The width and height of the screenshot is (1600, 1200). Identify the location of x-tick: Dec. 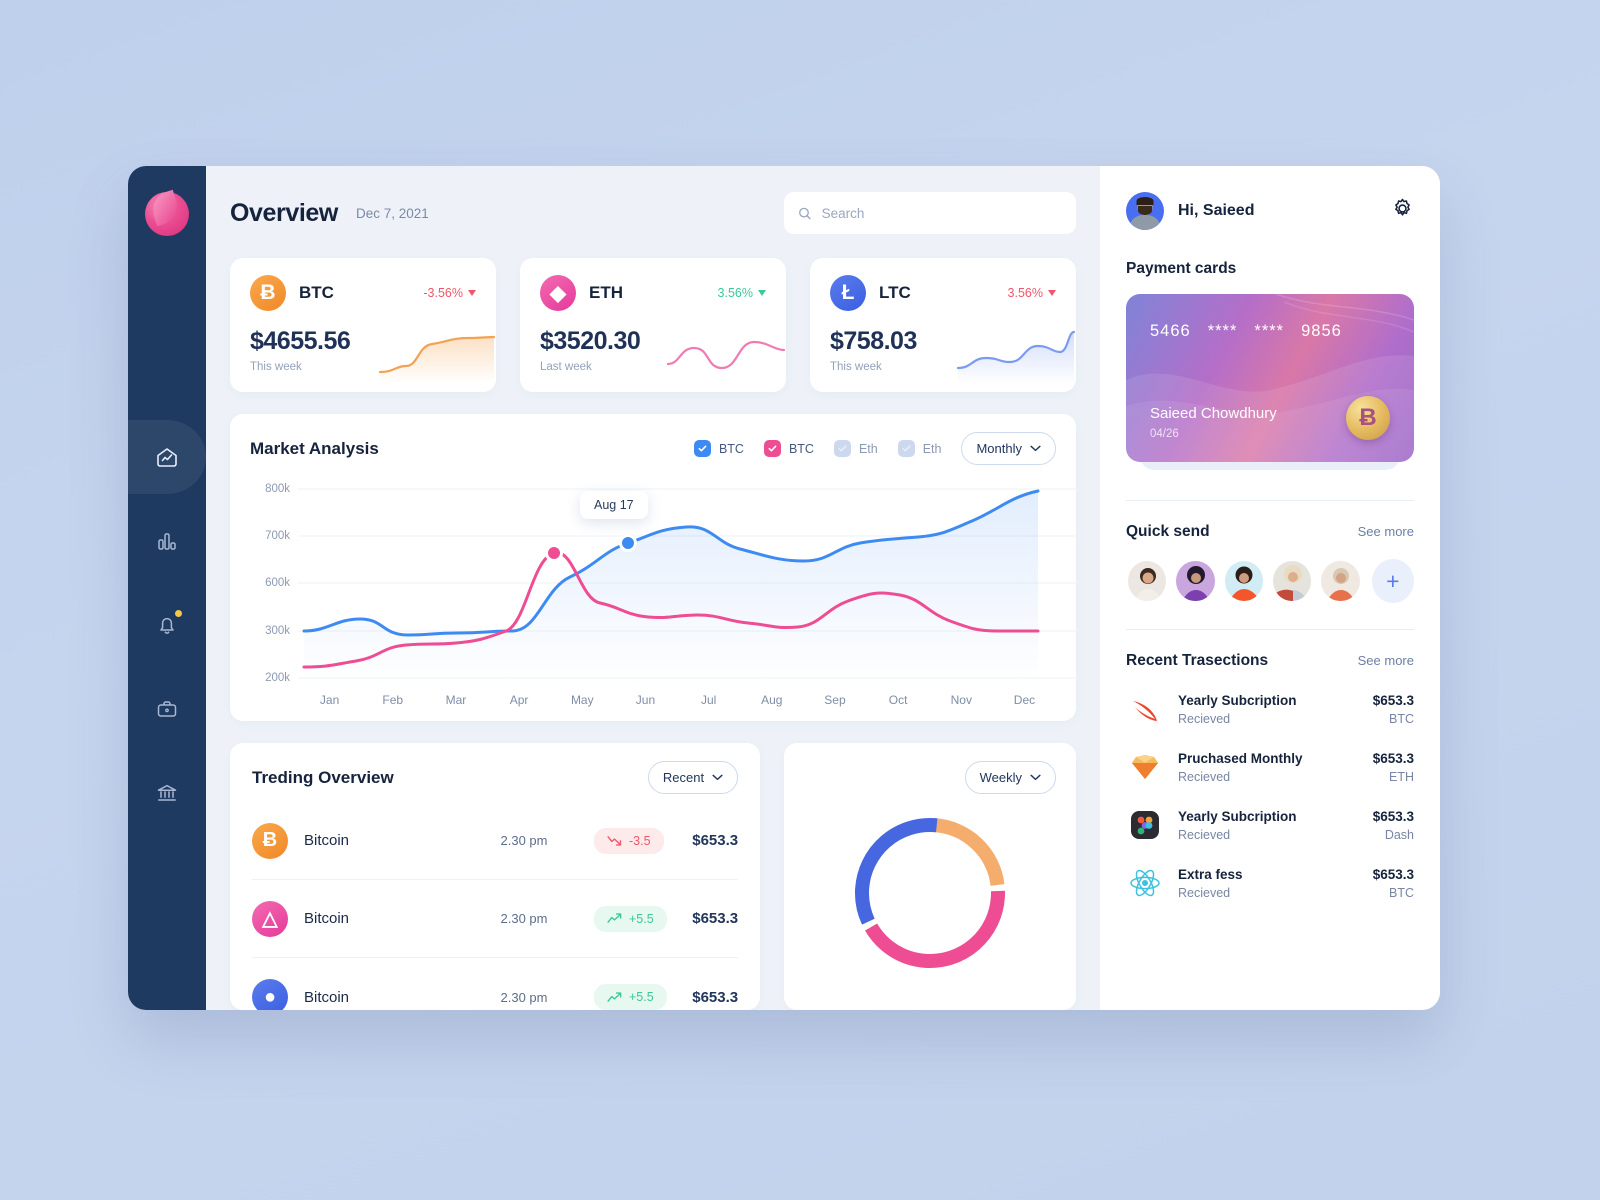
(1024, 700).